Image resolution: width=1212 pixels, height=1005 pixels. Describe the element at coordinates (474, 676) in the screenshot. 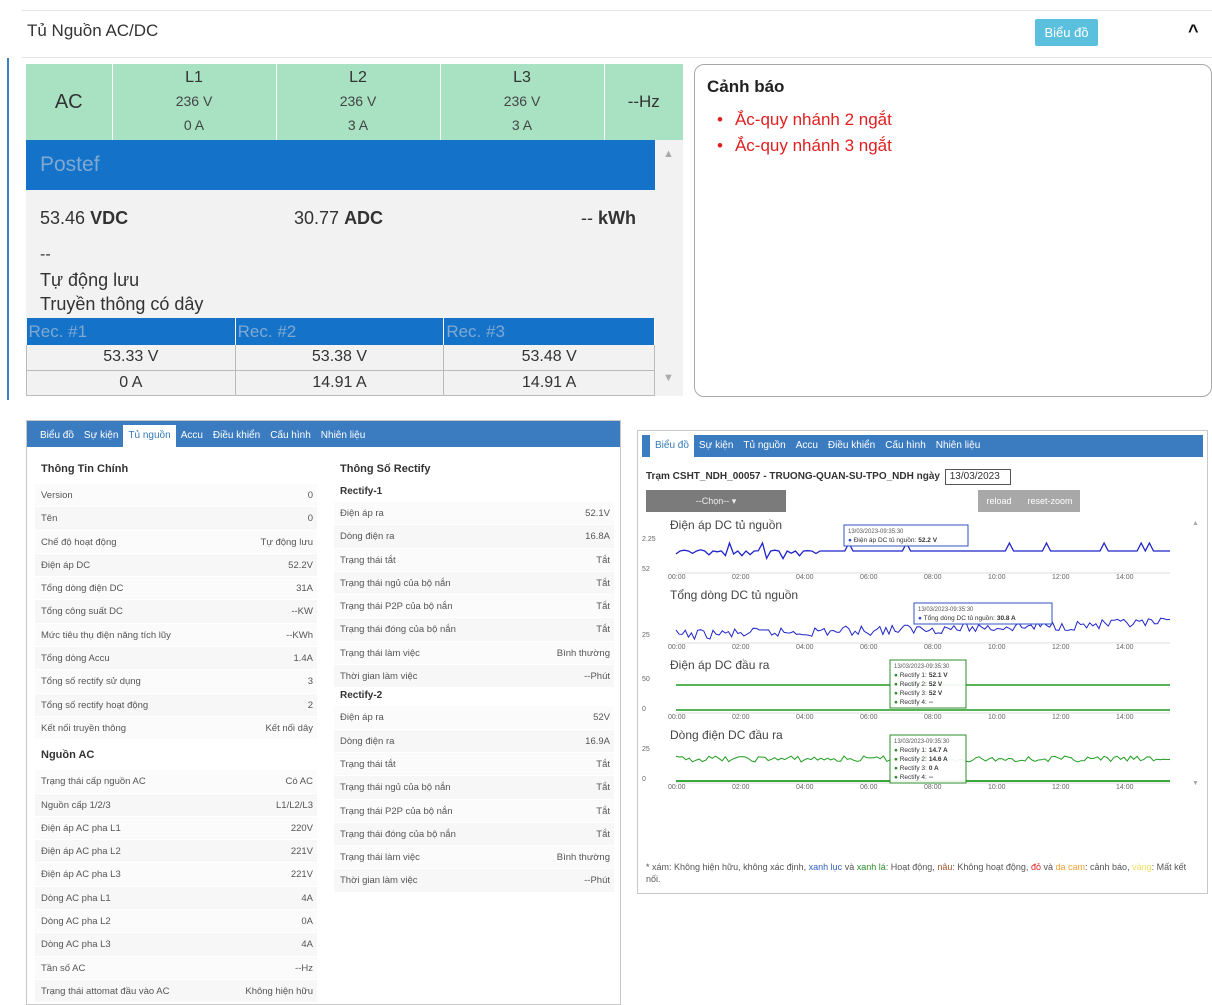

I see `info-row: Thời gian làm việc --Phút` at that location.